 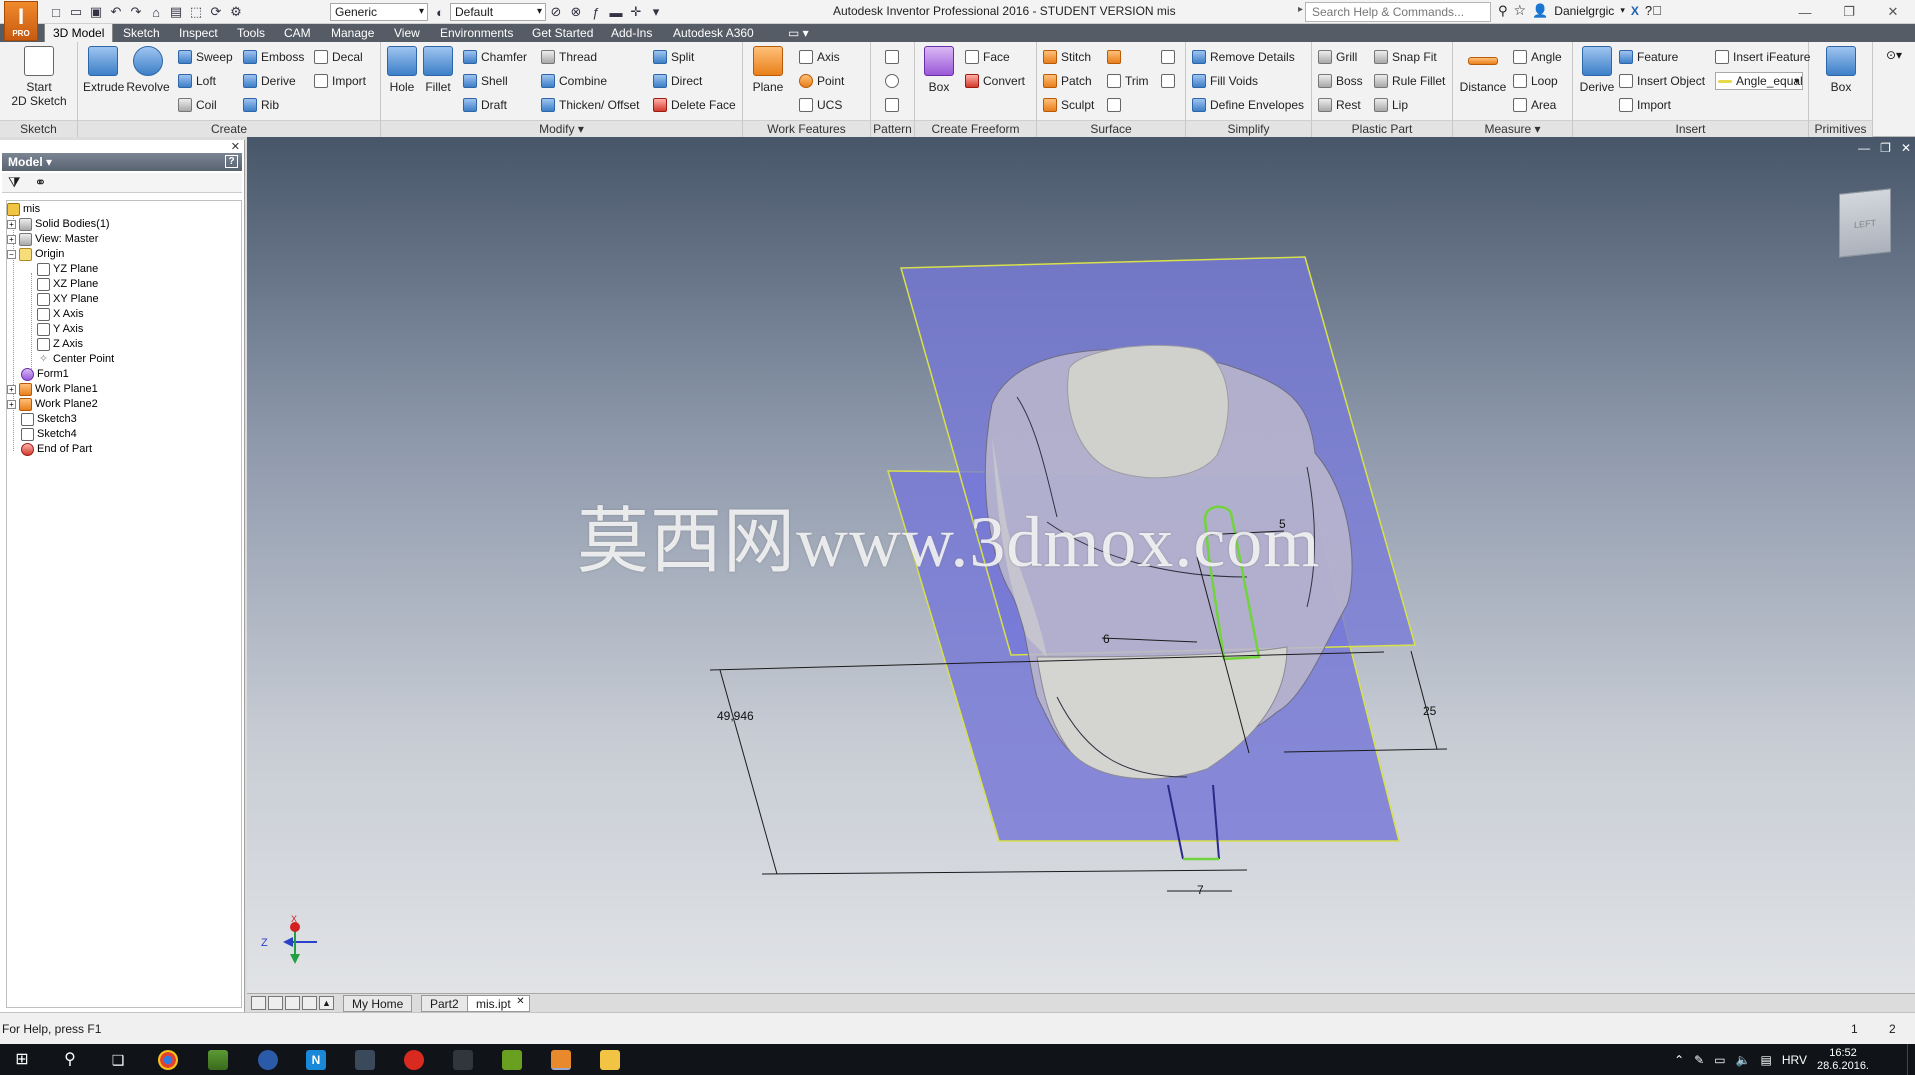 I want to click on loft-button: Loft, so click(x=197, y=81).